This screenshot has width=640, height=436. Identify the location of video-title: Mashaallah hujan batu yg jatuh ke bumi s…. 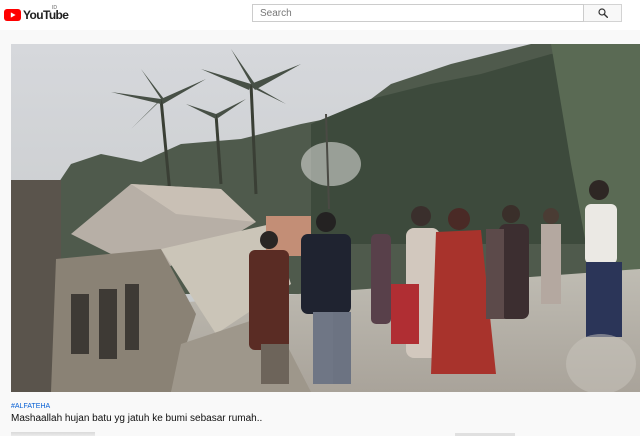
(137, 418).